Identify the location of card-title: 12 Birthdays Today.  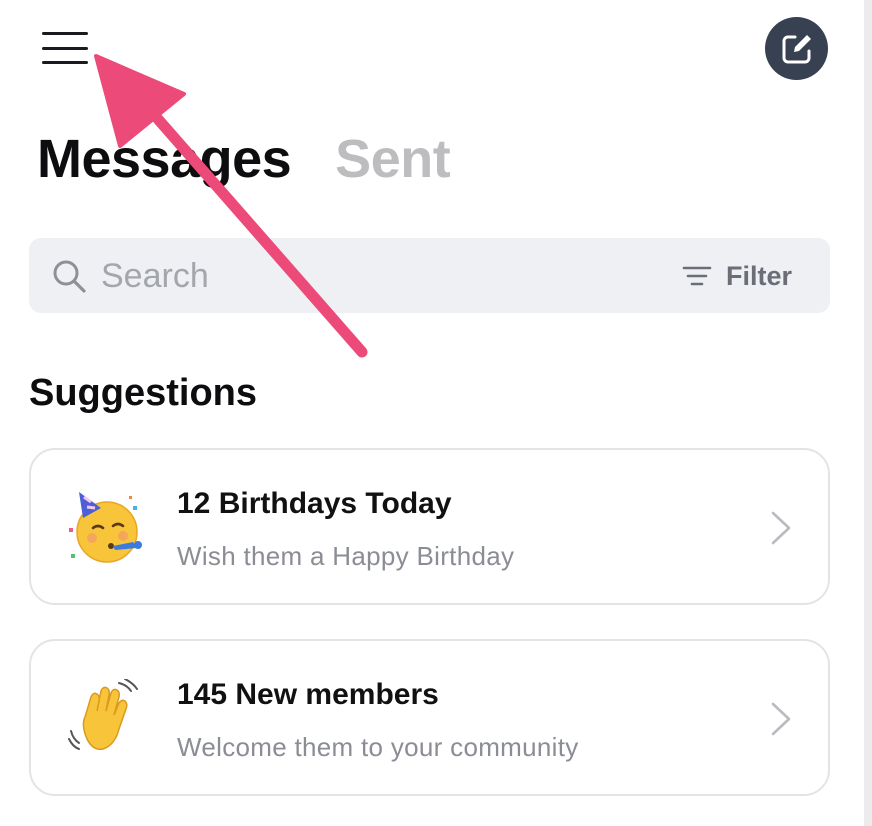
(314, 503).